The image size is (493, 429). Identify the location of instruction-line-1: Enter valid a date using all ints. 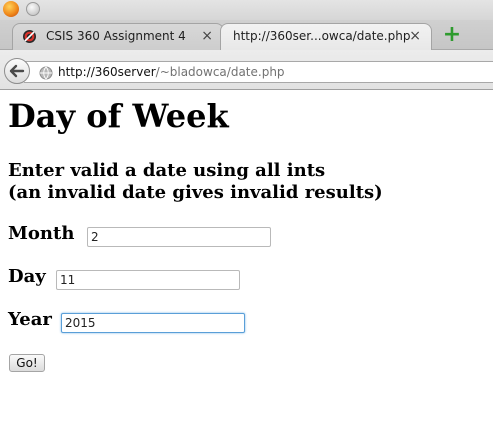
(167, 170).